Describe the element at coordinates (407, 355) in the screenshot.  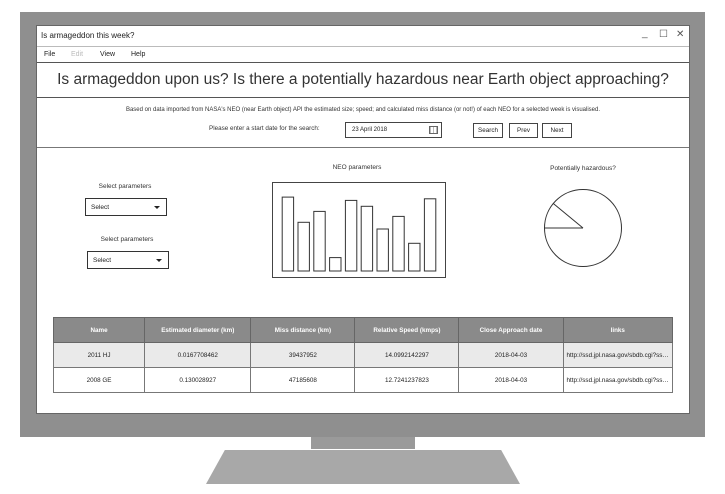
I see `cell-speed: 14.0992142297` at that location.